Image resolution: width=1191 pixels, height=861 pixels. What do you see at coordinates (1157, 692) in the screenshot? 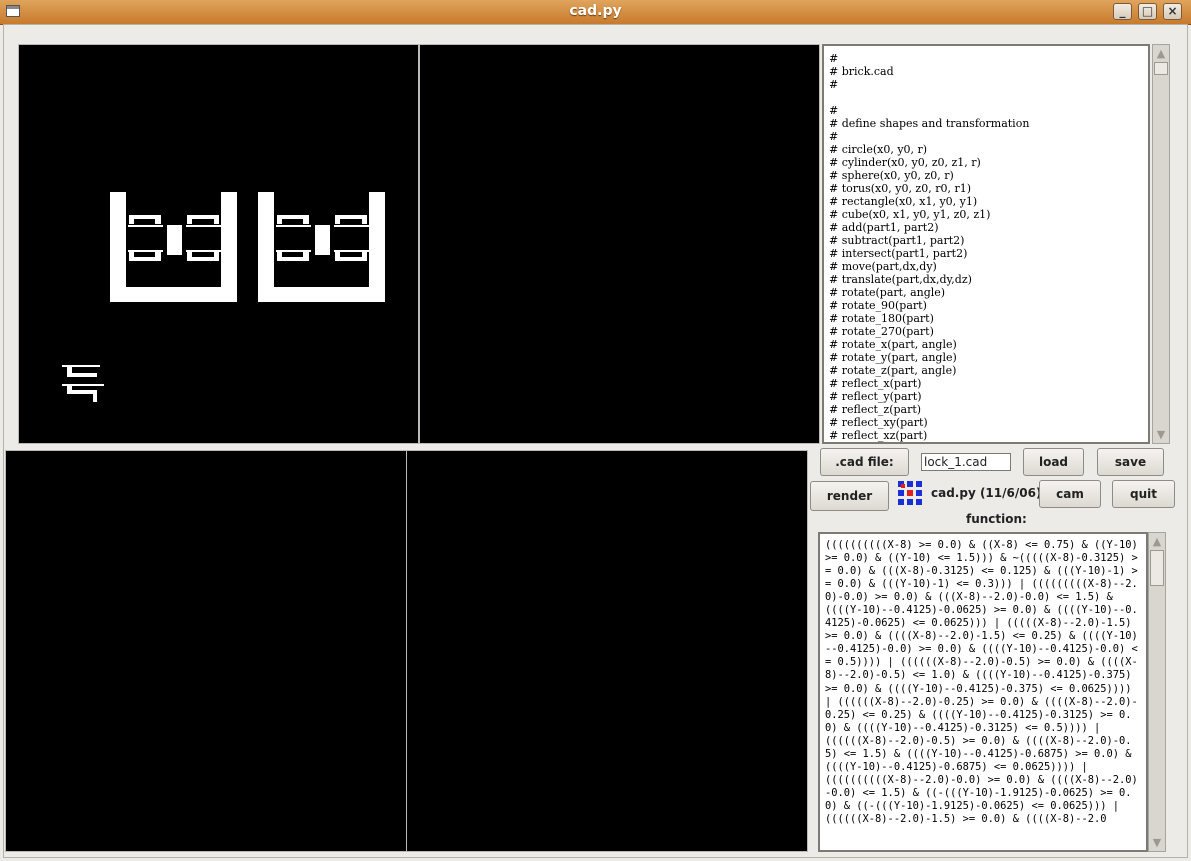
I see `function-scrollbar: ▲ ▼` at bounding box center [1157, 692].